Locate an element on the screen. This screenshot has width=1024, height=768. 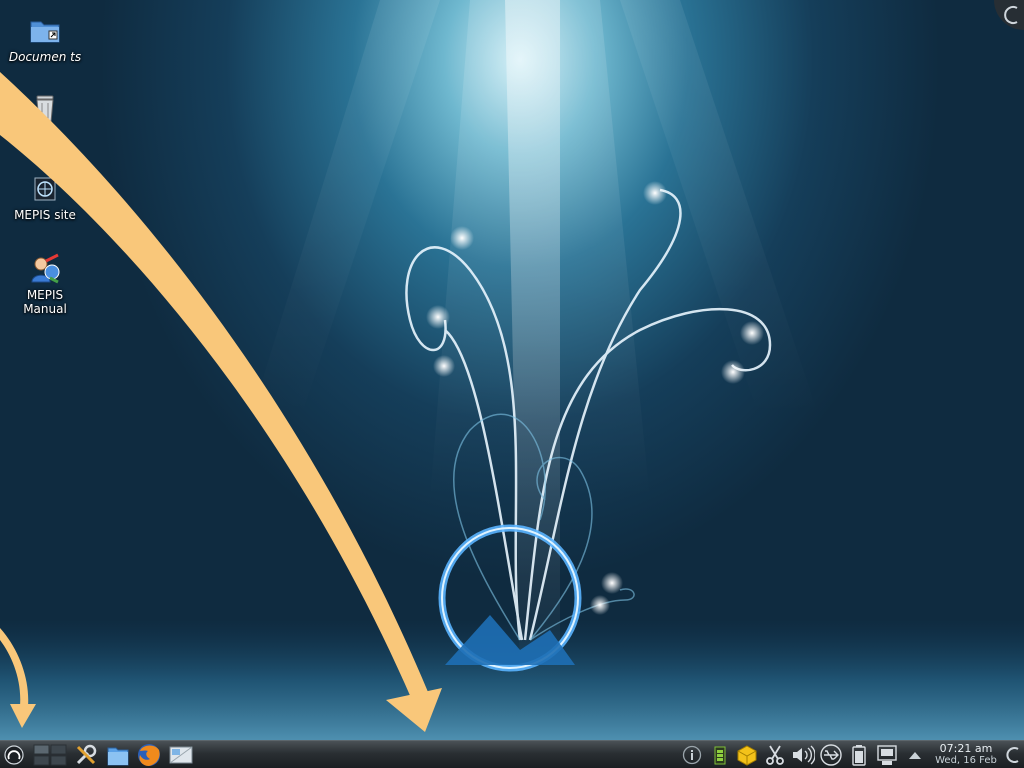
show-desktop-icon is located at coordinates (181, 755).